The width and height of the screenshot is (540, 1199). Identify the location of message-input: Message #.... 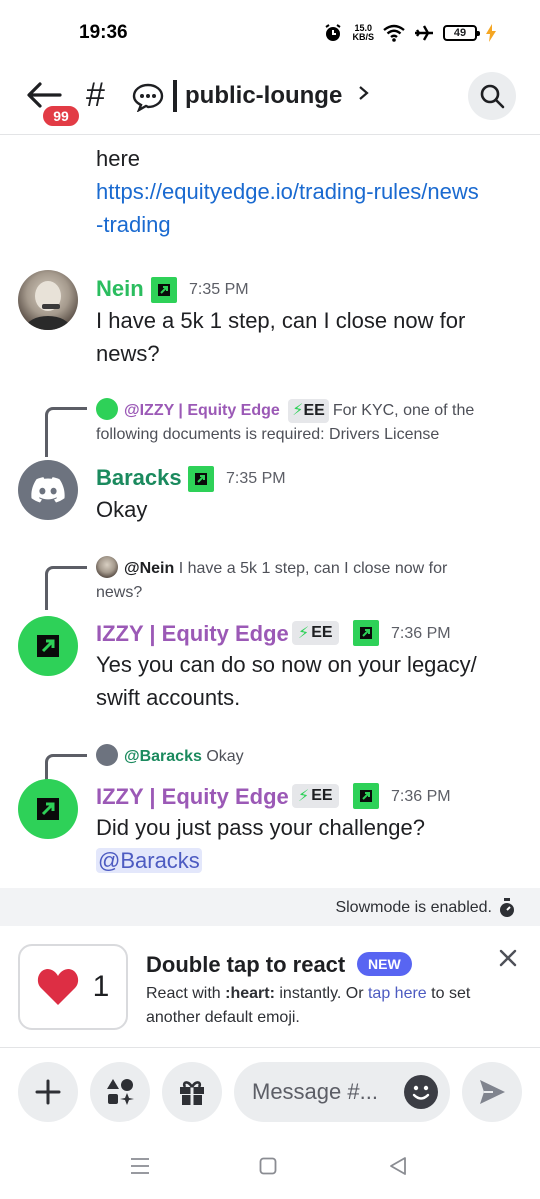
(342, 1092).